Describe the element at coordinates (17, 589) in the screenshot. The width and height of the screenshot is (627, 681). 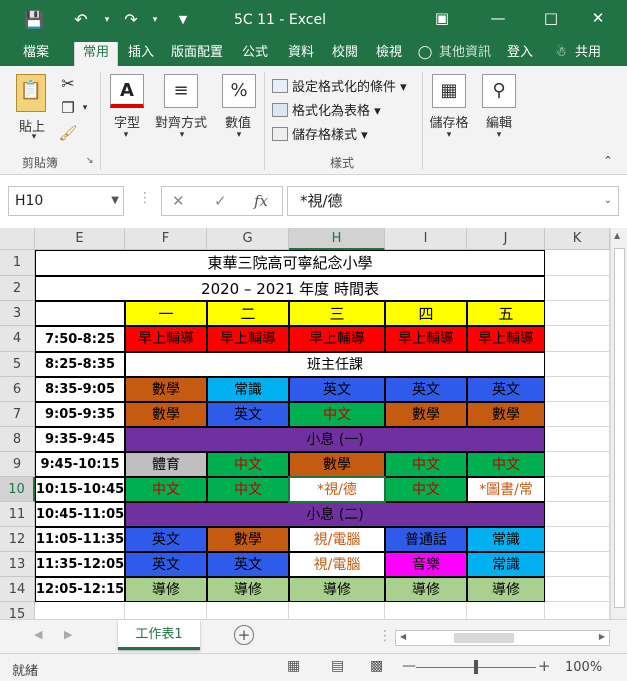
I see `row-header-14: 14` at that location.